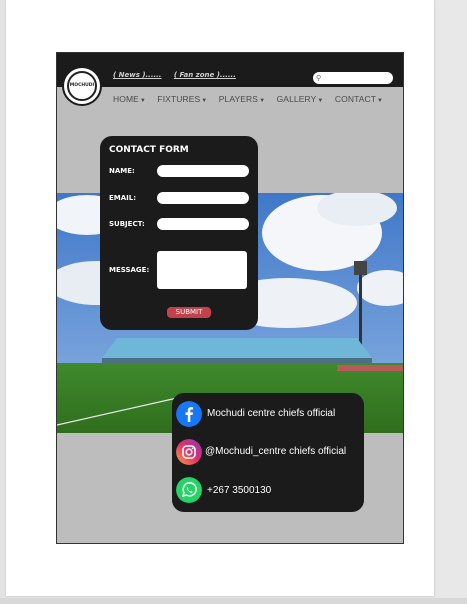 The width and height of the screenshot is (467, 604). What do you see at coordinates (189, 452) in the screenshot?
I see `instagram-icon` at bounding box center [189, 452].